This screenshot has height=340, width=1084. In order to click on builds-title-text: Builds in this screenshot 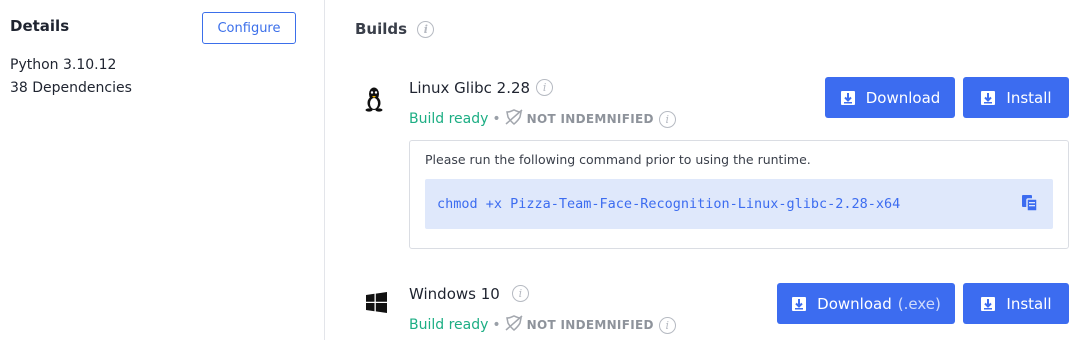, I will do `click(381, 29)`.